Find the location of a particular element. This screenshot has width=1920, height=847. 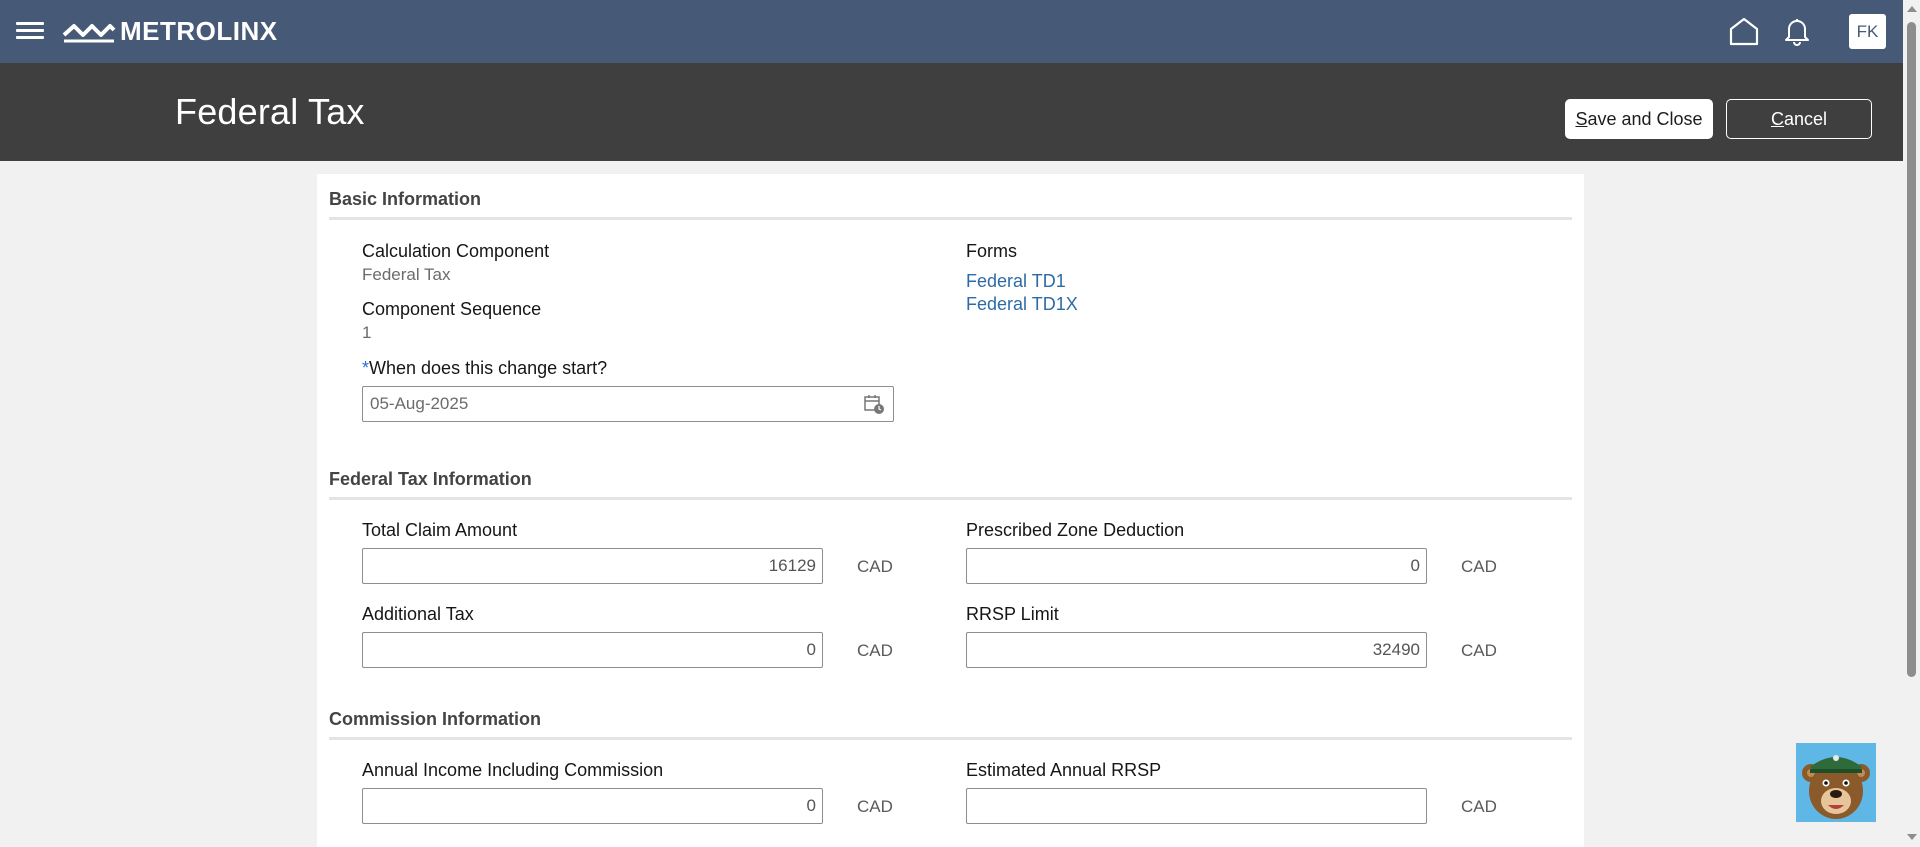

calendar-icon is located at coordinates (874, 404).